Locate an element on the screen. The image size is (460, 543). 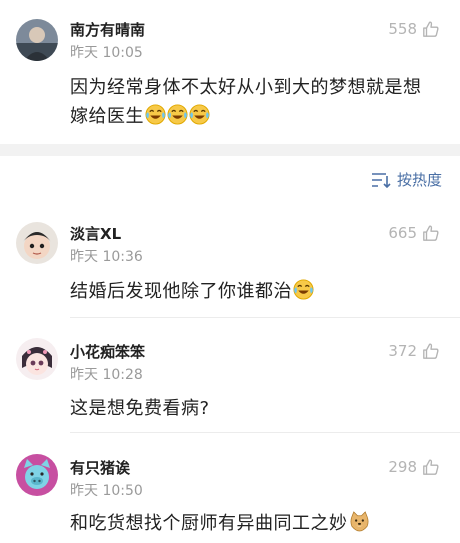
like-count: 558 is located at coordinates (402, 29).